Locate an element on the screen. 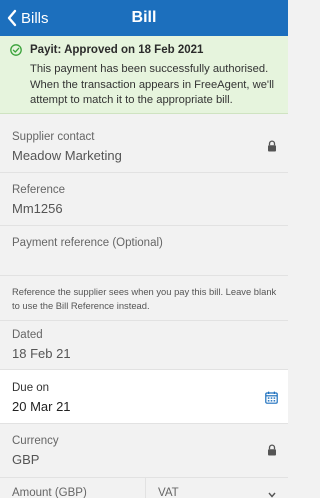 This screenshot has width=320, height=498. dated-label: Dated is located at coordinates (27, 335).